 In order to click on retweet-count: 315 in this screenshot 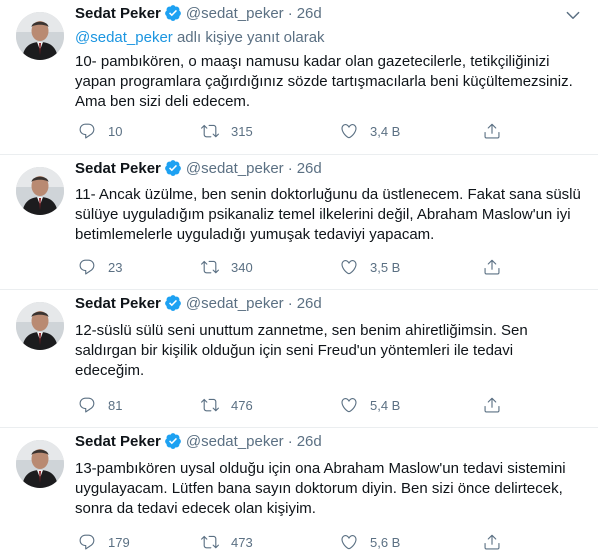, I will do `click(242, 131)`.